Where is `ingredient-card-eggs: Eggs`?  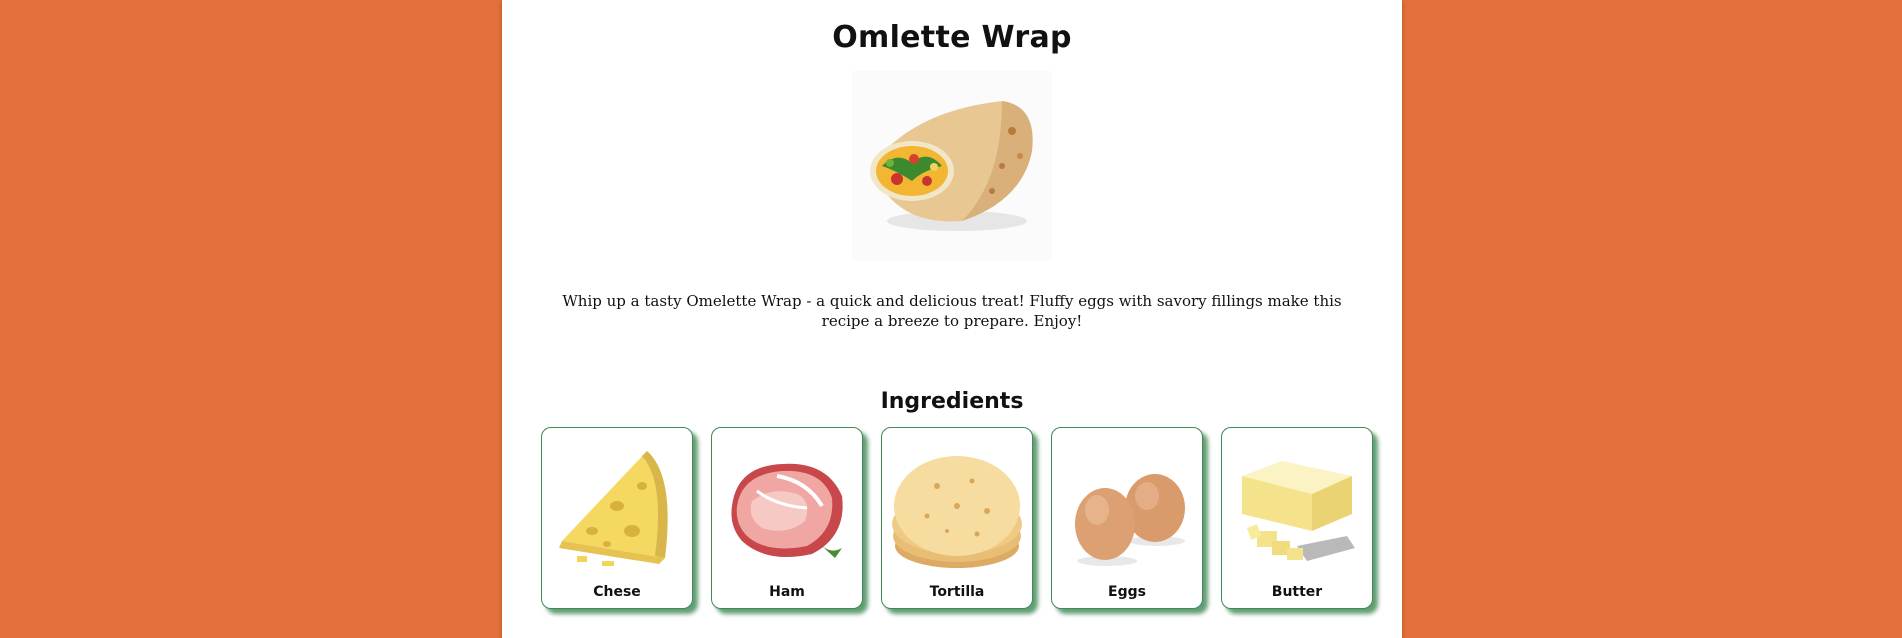
ingredient-card-eggs: Eggs is located at coordinates (1127, 518).